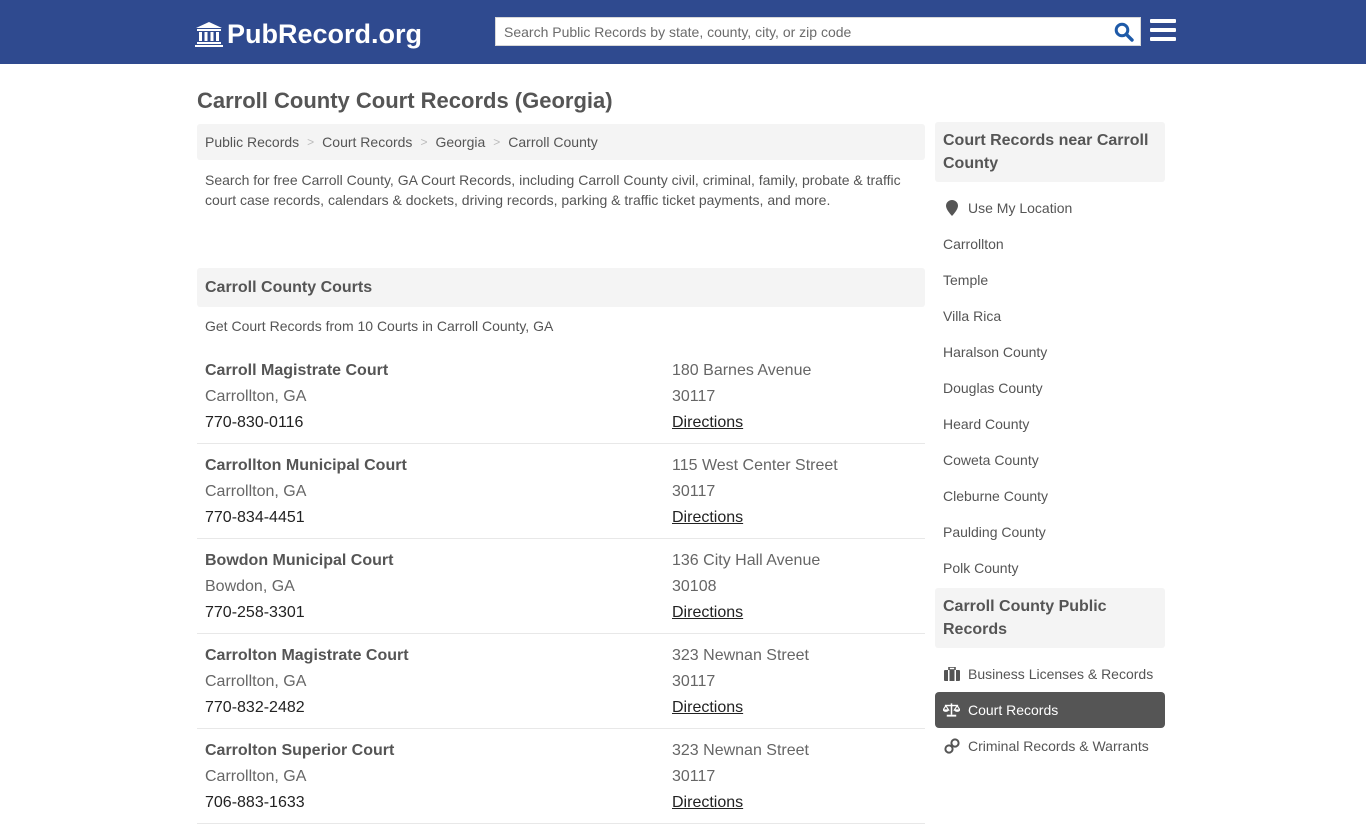 This screenshot has height=824, width=1366. Describe the element at coordinates (1050, 388) in the screenshot. I see `nearby-link-douglas-county: Douglas County` at that location.